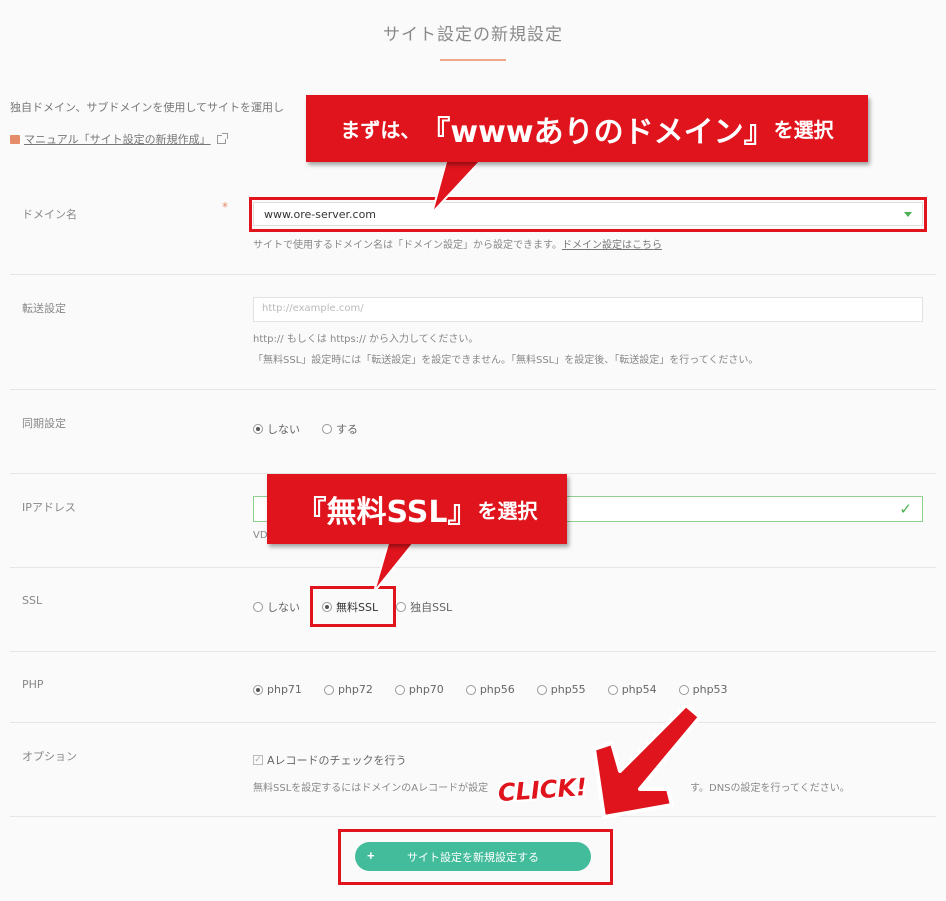 This screenshot has height=901, width=946. I want to click on check-icon: ✓, so click(905, 509).